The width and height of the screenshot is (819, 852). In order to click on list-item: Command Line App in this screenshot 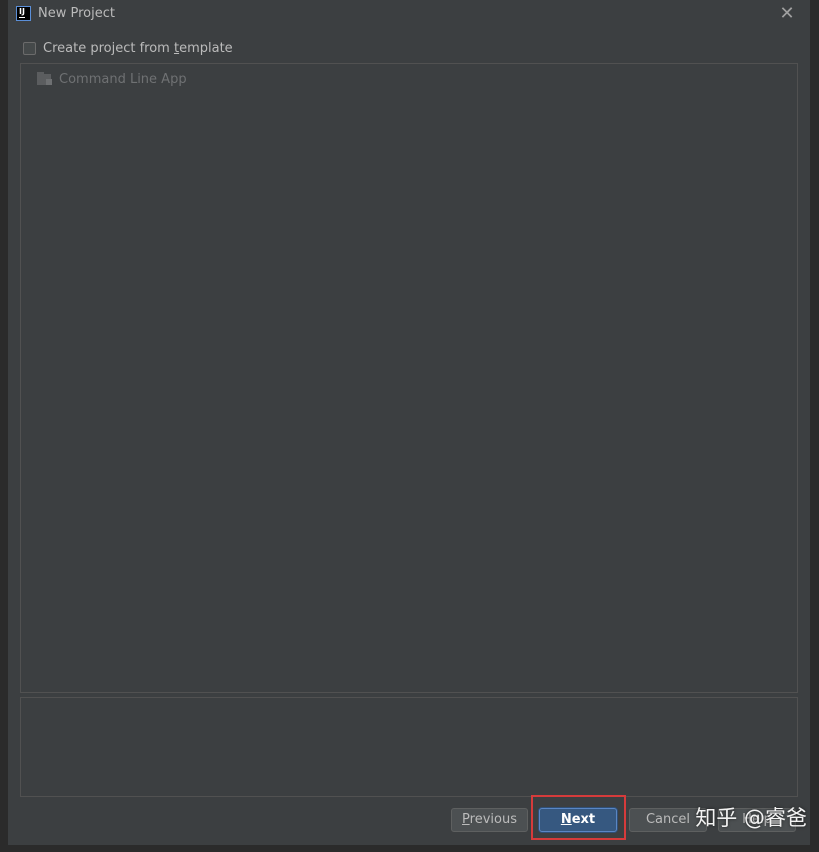, I will do `click(112, 79)`.